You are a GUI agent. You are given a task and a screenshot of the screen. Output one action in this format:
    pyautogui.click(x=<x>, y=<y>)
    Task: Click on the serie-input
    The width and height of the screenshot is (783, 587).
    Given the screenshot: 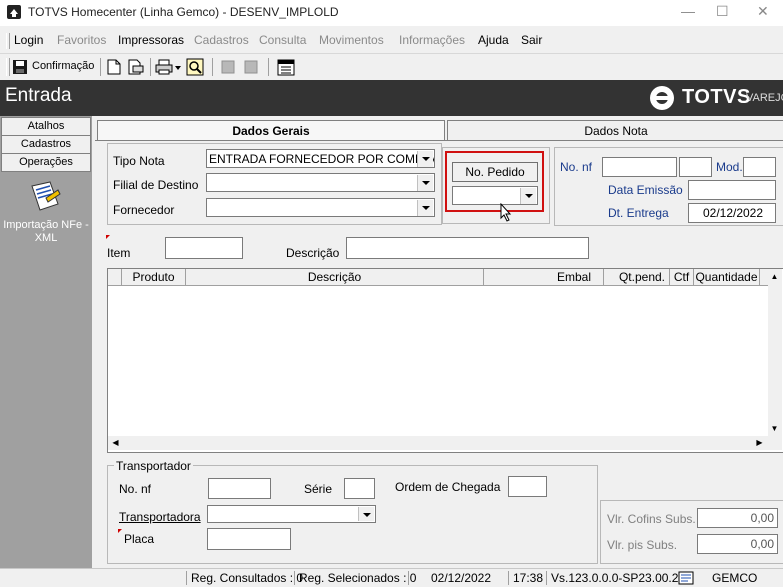 What is the action you would take?
    pyautogui.click(x=359, y=488)
    